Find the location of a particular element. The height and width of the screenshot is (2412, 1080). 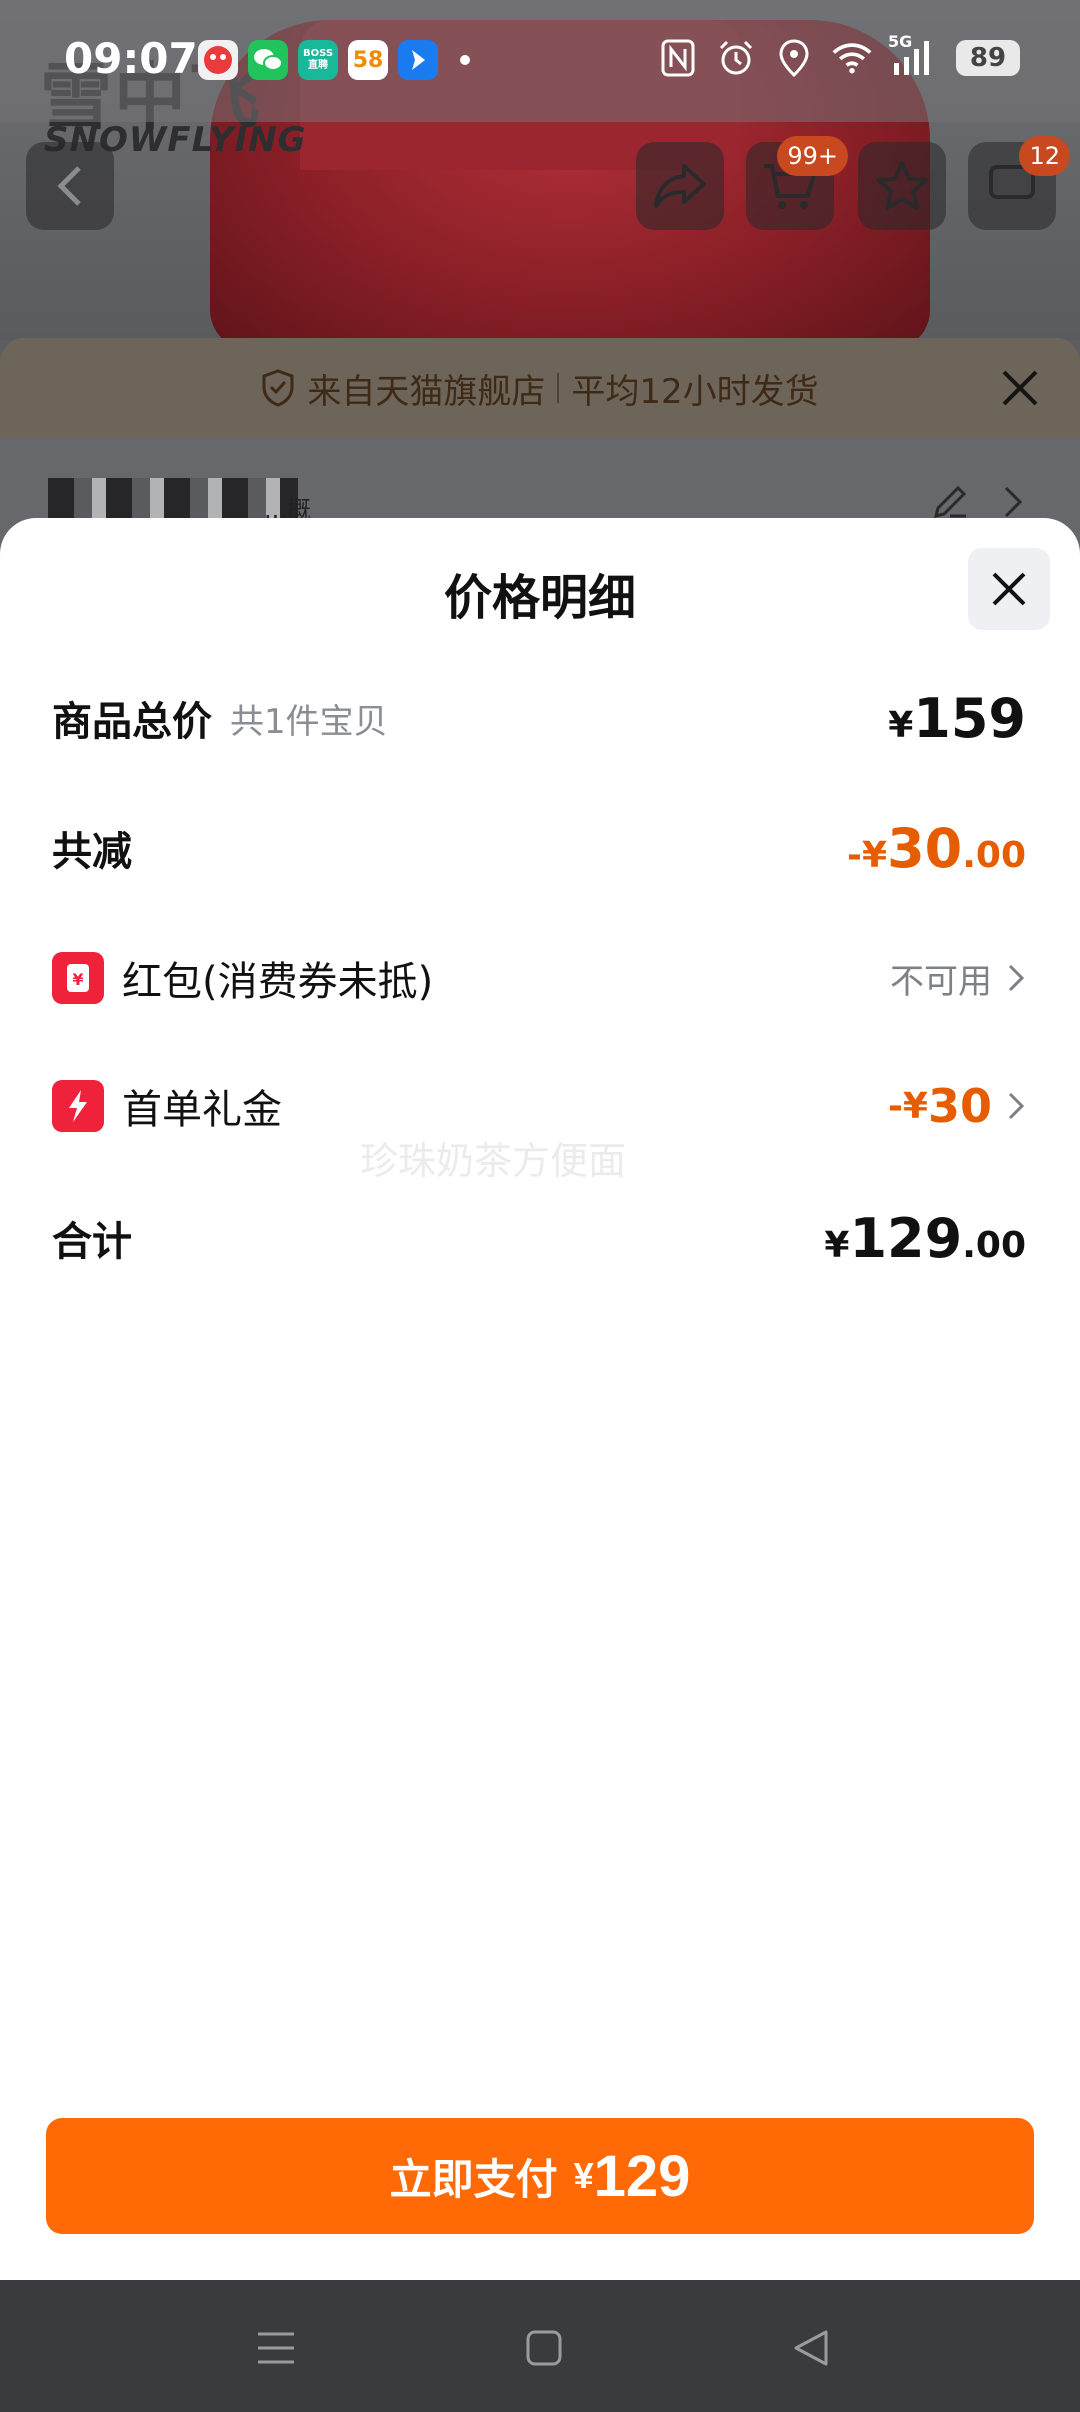

discount-decimals: .00 is located at coordinates (994, 855).